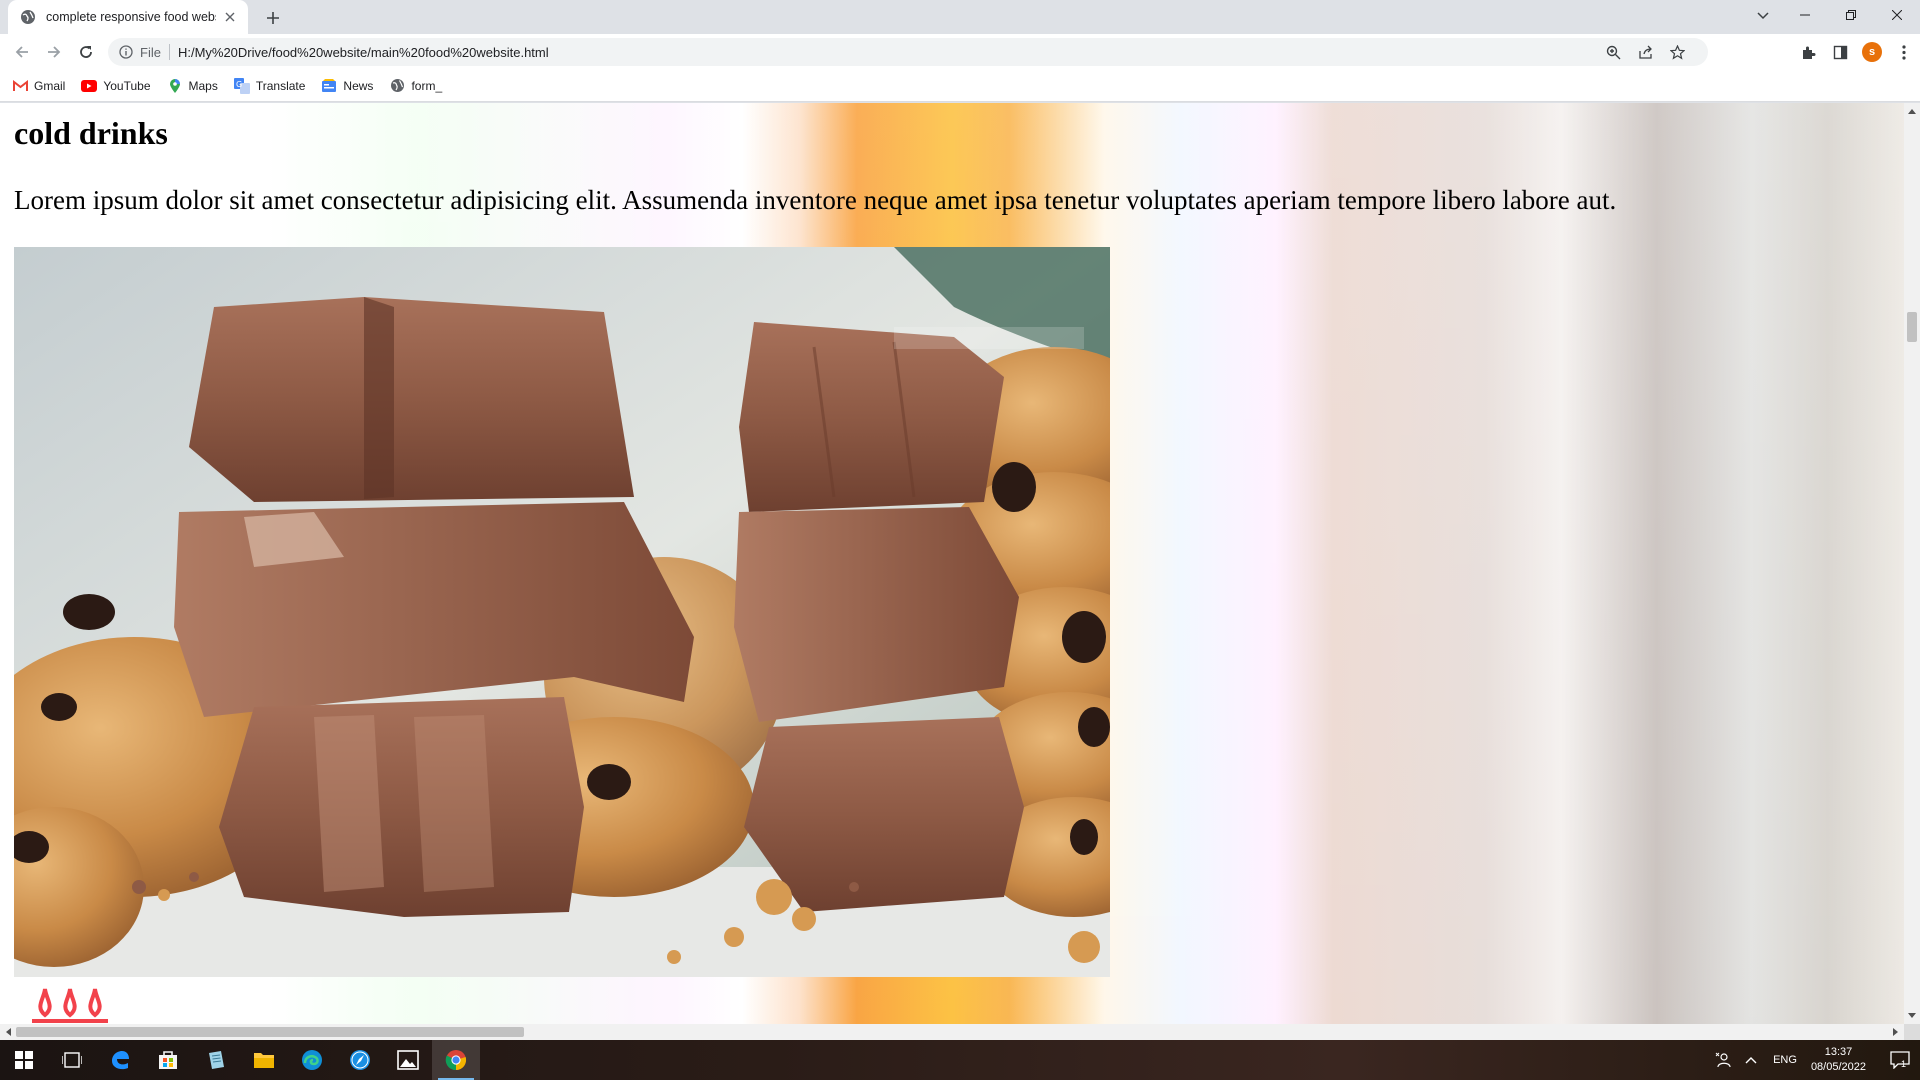  I want to click on side-panel-icon, so click(1840, 52).